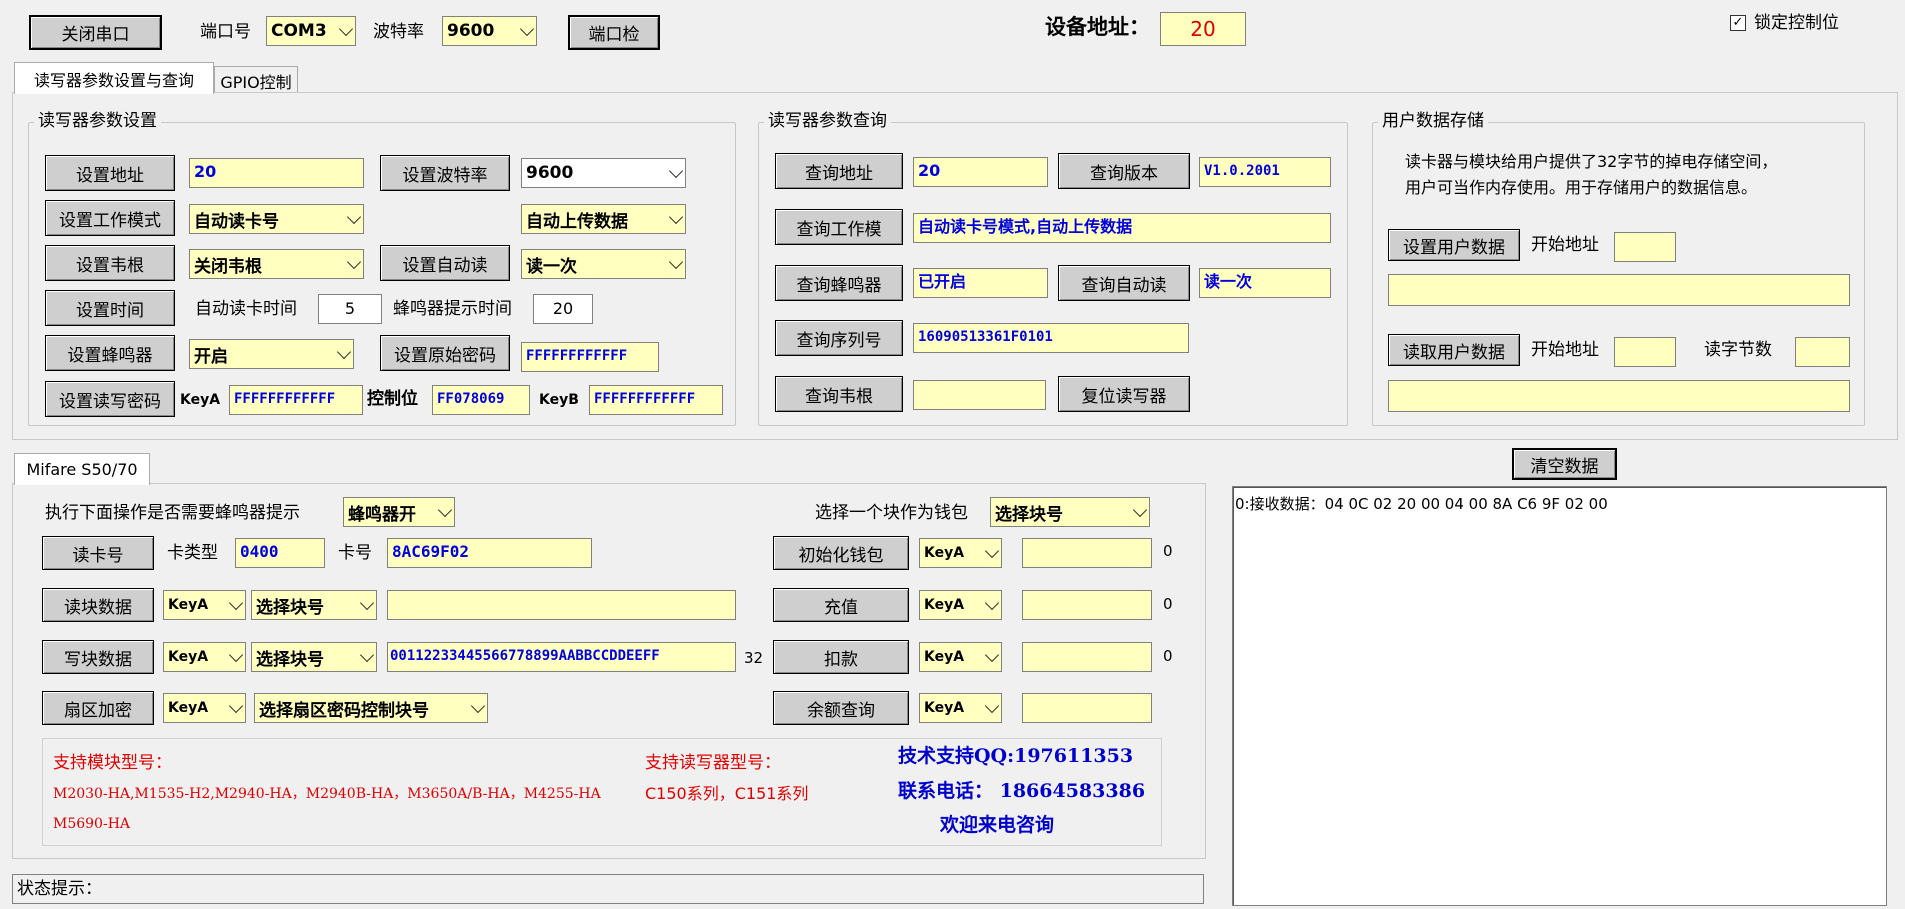 The height and width of the screenshot is (909, 1905). What do you see at coordinates (841, 708) in the screenshot?
I see `balance-query-button: 余额查询` at bounding box center [841, 708].